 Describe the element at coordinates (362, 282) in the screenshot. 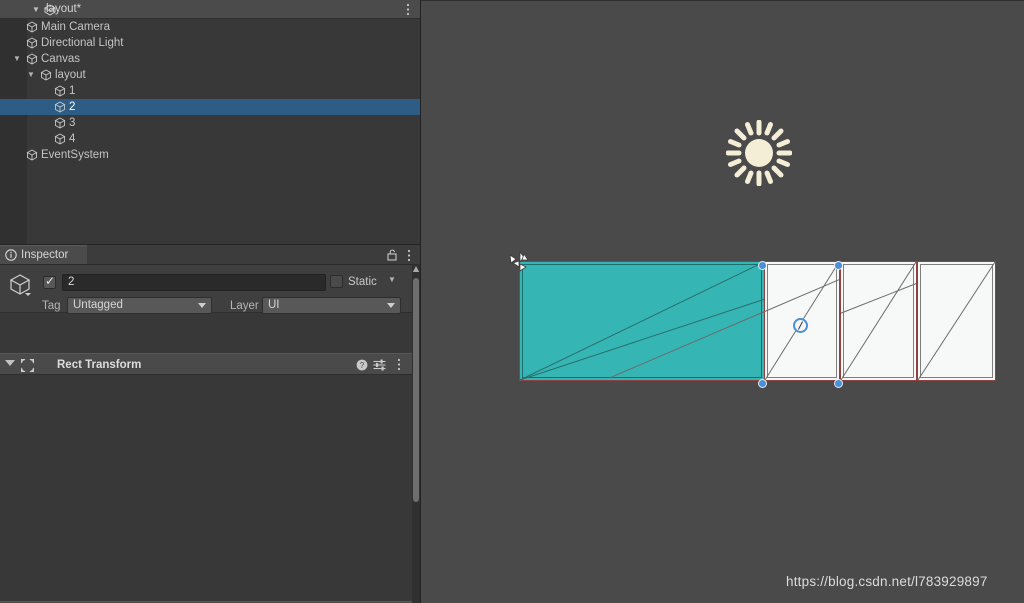

I see `static-label: Static` at that location.